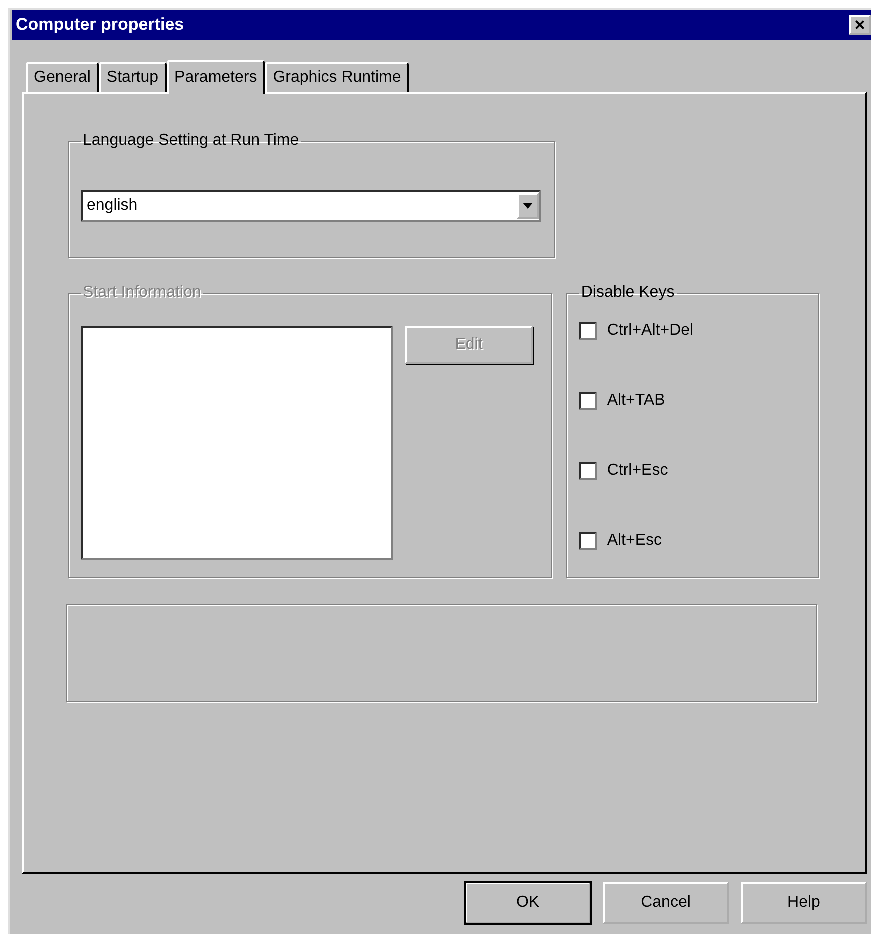 The image size is (871, 934). What do you see at coordinates (634, 541) in the screenshot?
I see `checkbox-label: Alt+Esc` at bounding box center [634, 541].